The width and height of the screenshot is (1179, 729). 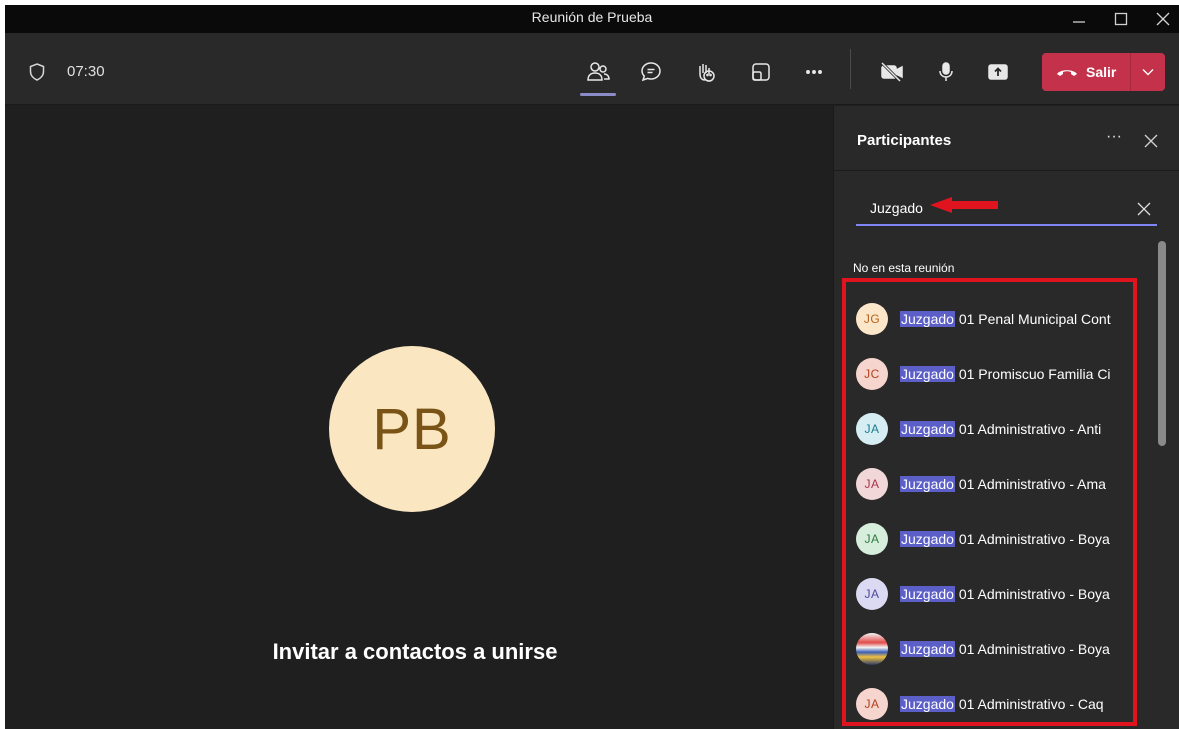 I want to click on more-icon, so click(x=814, y=72).